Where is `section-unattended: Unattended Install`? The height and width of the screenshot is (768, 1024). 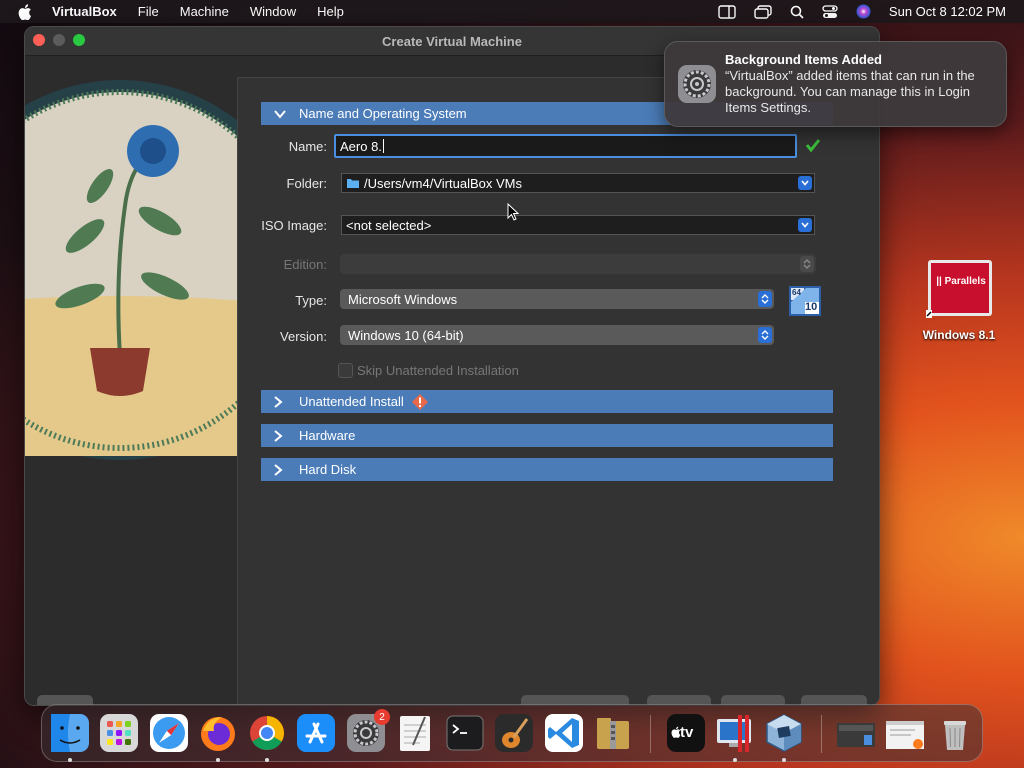 section-unattended: Unattended Install is located at coordinates (547, 401).